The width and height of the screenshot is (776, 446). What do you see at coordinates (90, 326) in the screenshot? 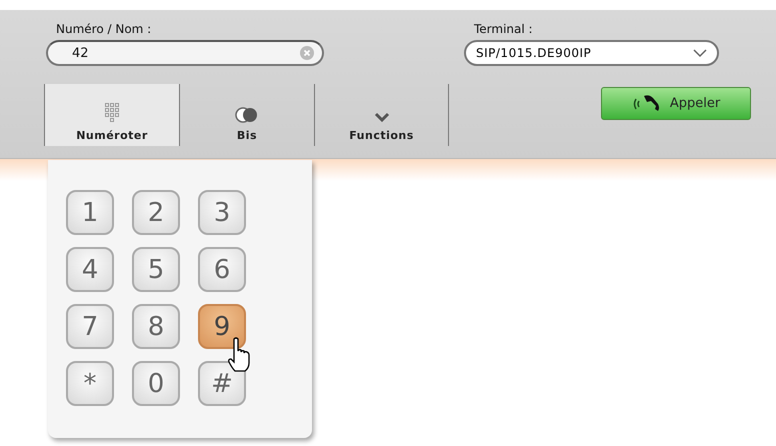
I see `keypad-key: 7` at bounding box center [90, 326].